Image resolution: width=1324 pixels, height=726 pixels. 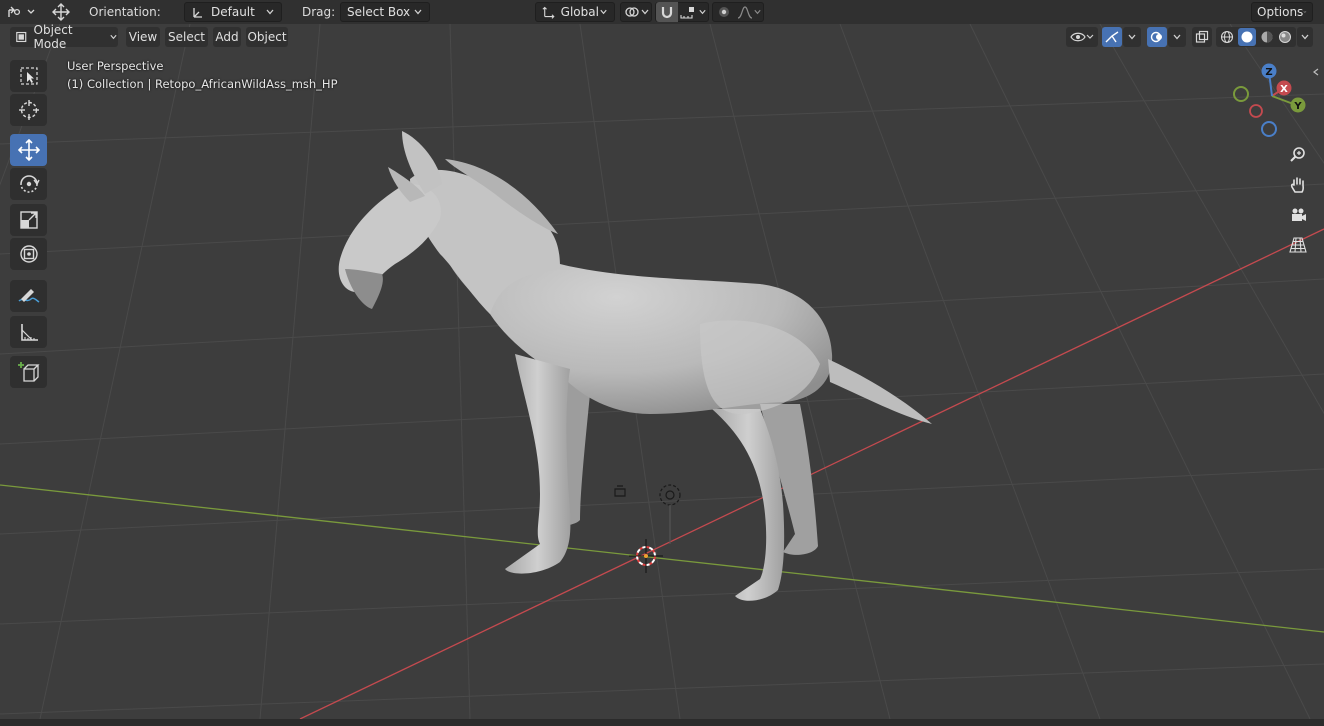 I want to click on xray-toggle, so click(x=1202, y=37).